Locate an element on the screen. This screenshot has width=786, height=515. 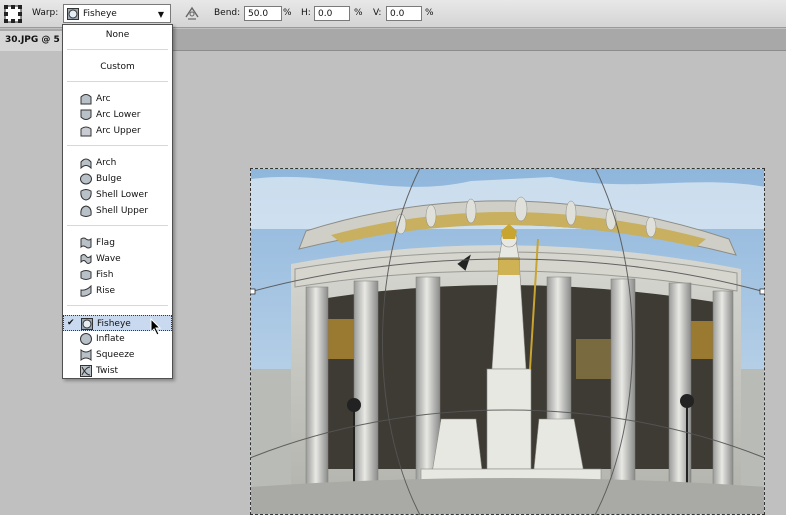
menu-item-rise: Rise is located at coordinates (117, 291).